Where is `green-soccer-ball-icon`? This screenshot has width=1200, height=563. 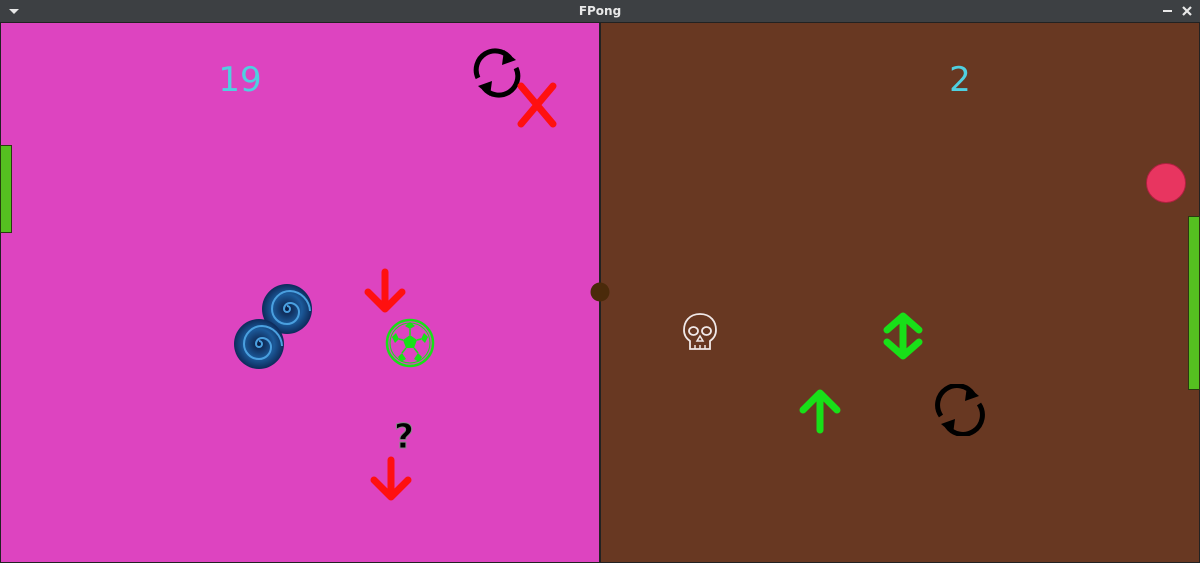
green-soccer-ball-icon is located at coordinates (410, 345).